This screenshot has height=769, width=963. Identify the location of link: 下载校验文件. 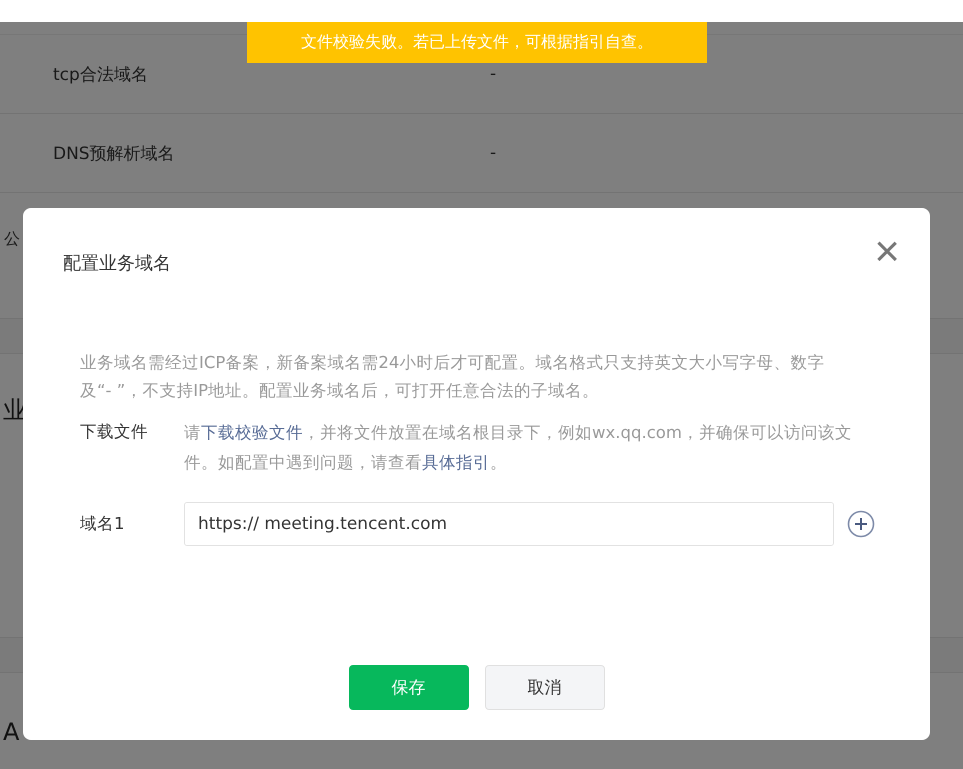
(252, 432).